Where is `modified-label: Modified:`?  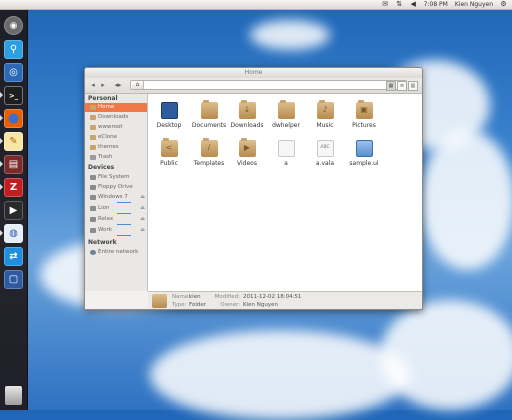
modified-label: Modified: is located at coordinates (227, 297).